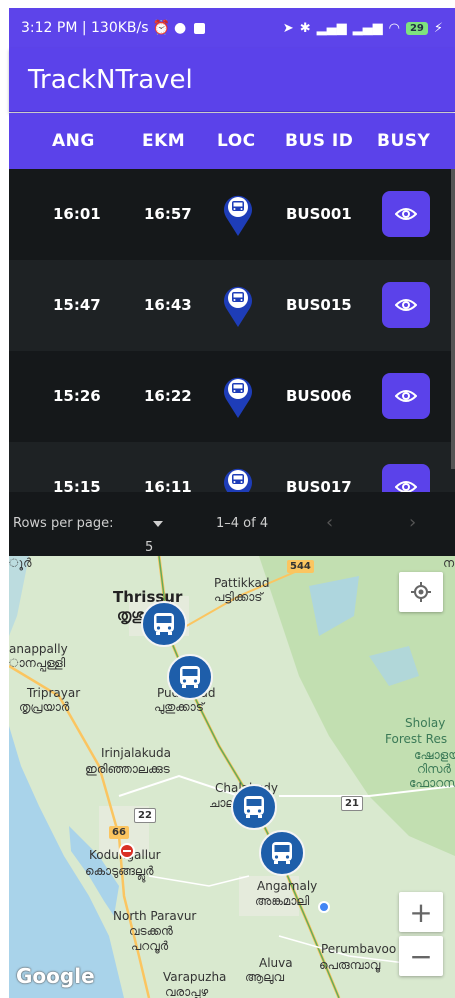  I want to click on map-label-kodungallur-ml: കൊടുങ്ങല്ലൂർ, so click(119, 871).